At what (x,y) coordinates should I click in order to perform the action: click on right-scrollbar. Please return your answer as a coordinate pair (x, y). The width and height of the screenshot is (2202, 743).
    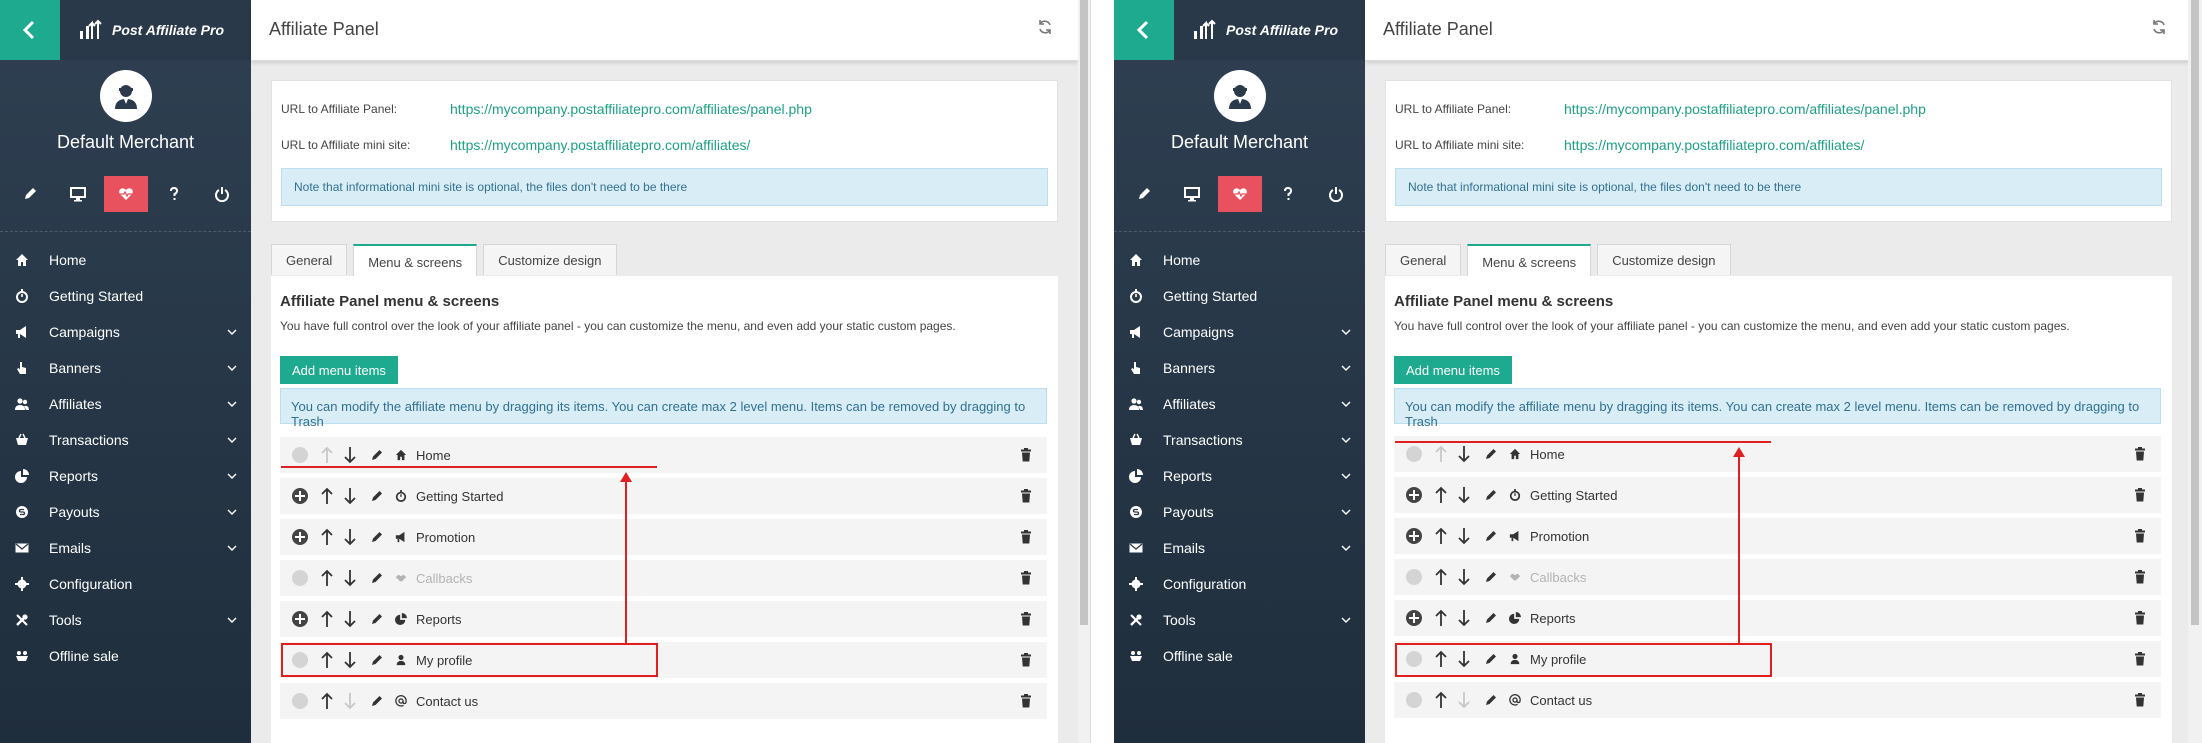
    Looking at the image, I should click on (2195, 371).